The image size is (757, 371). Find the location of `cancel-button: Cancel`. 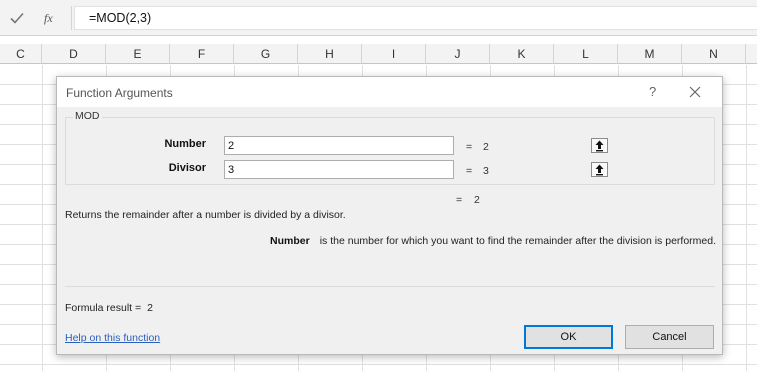

cancel-button: Cancel is located at coordinates (669, 337).